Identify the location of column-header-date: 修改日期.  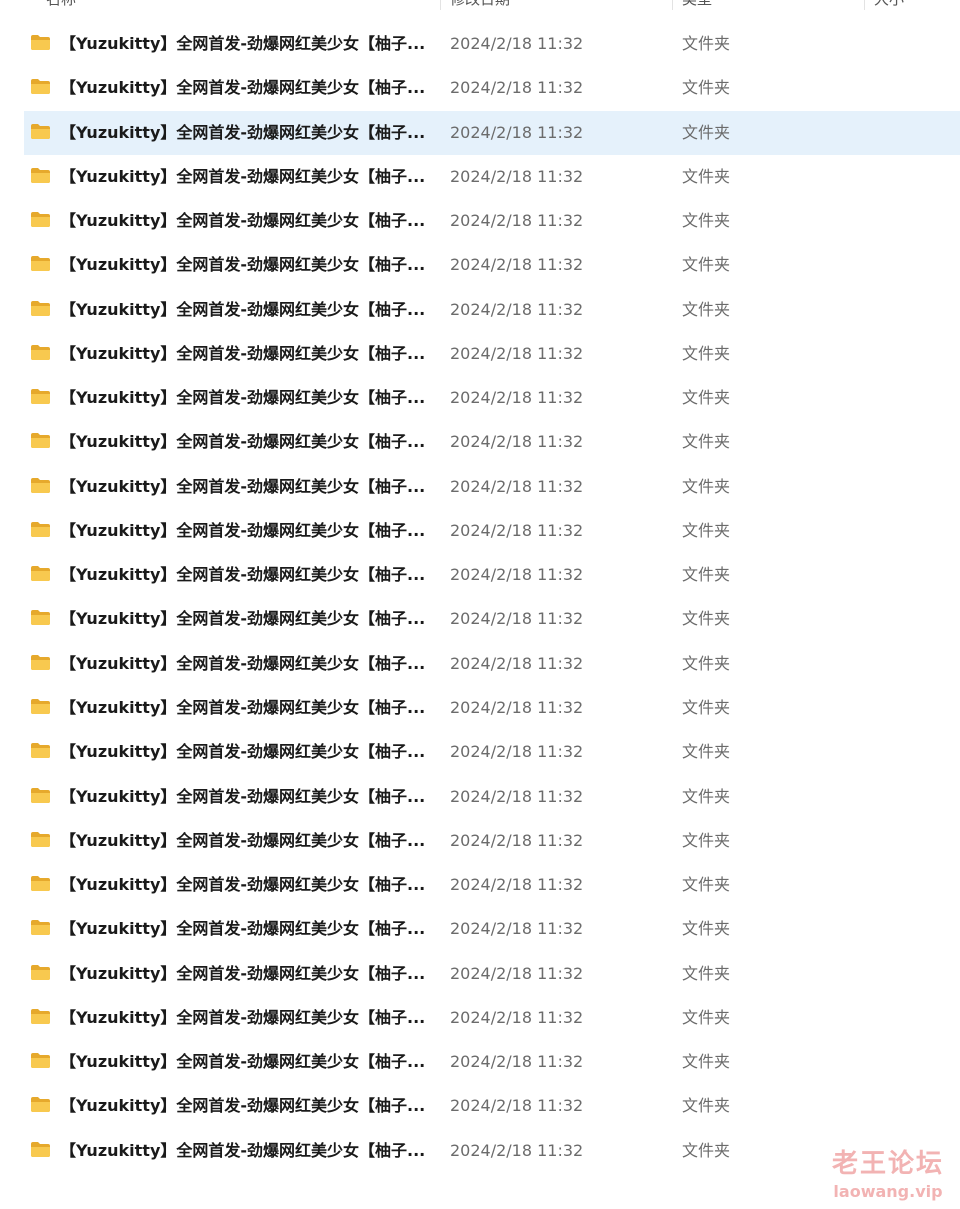
(480, 4).